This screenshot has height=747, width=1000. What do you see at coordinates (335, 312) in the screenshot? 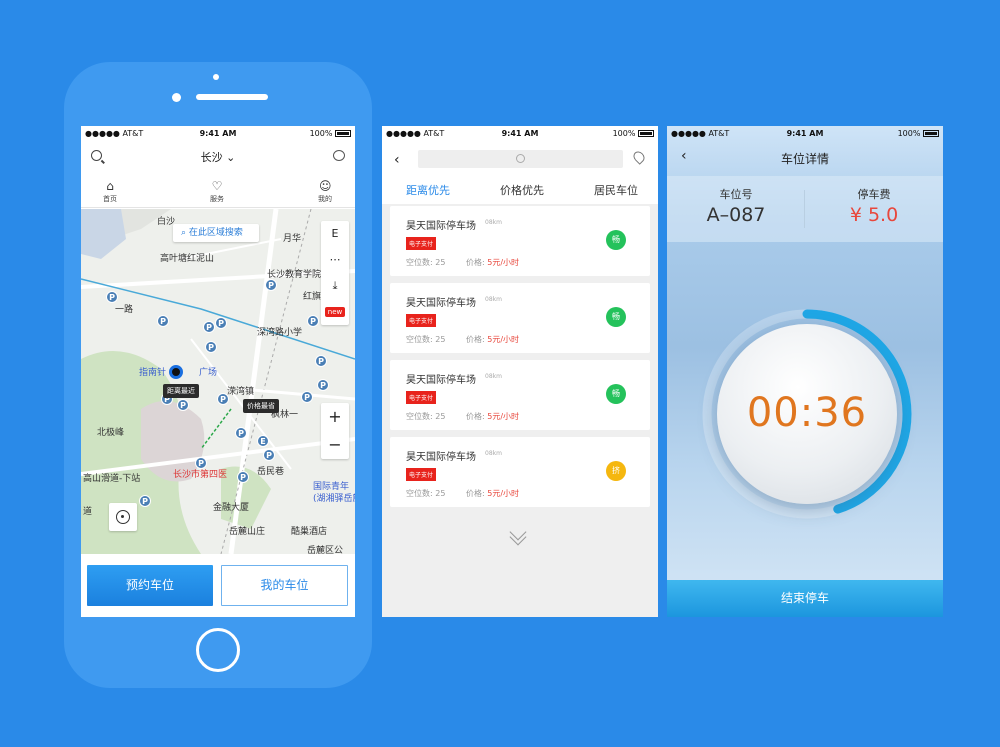
I see `tool-new-button: new` at bounding box center [335, 312].